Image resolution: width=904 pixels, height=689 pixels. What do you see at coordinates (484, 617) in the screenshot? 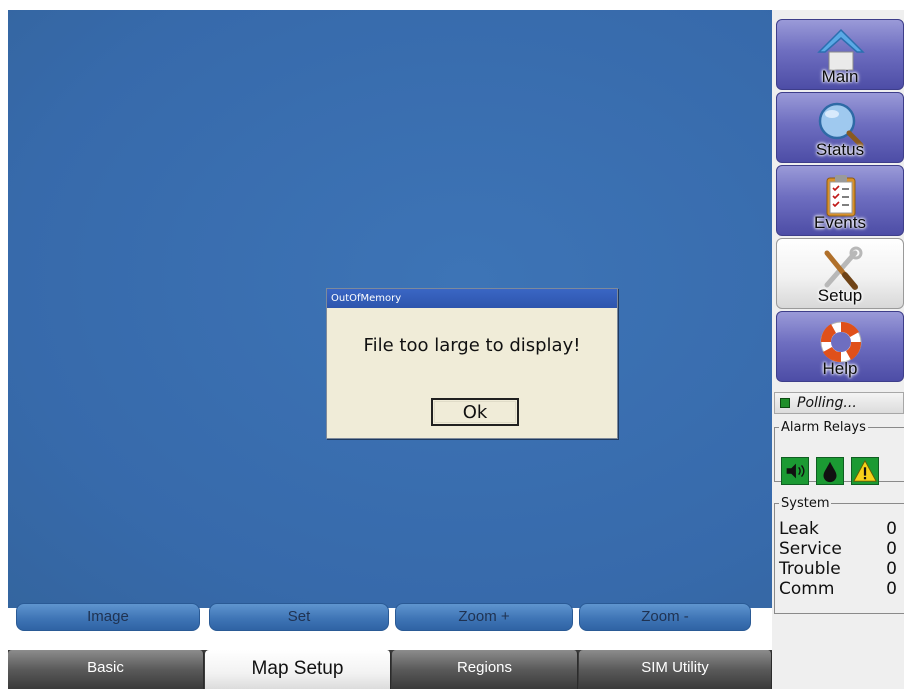
I see `zoom-in-button: Zoom +` at bounding box center [484, 617].